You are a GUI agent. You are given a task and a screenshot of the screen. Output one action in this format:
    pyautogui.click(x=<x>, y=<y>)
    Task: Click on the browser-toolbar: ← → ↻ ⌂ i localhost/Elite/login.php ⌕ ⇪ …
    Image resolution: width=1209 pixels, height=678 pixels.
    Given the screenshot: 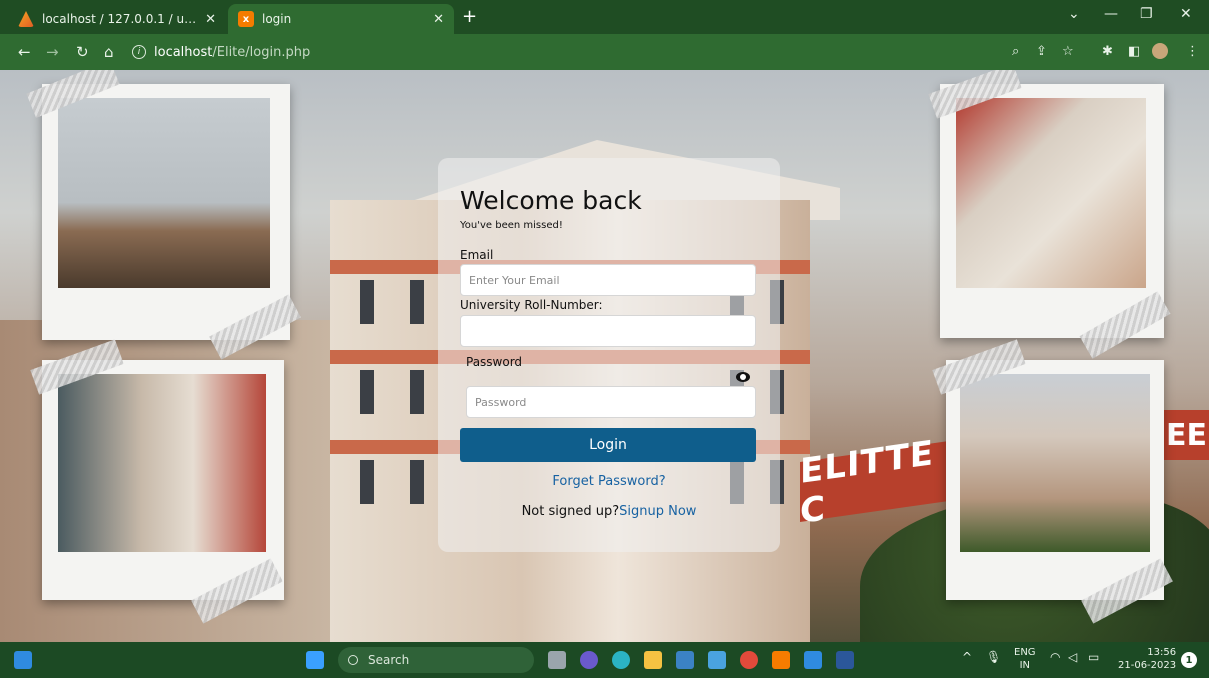 What is the action you would take?
    pyautogui.click(x=604, y=52)
    